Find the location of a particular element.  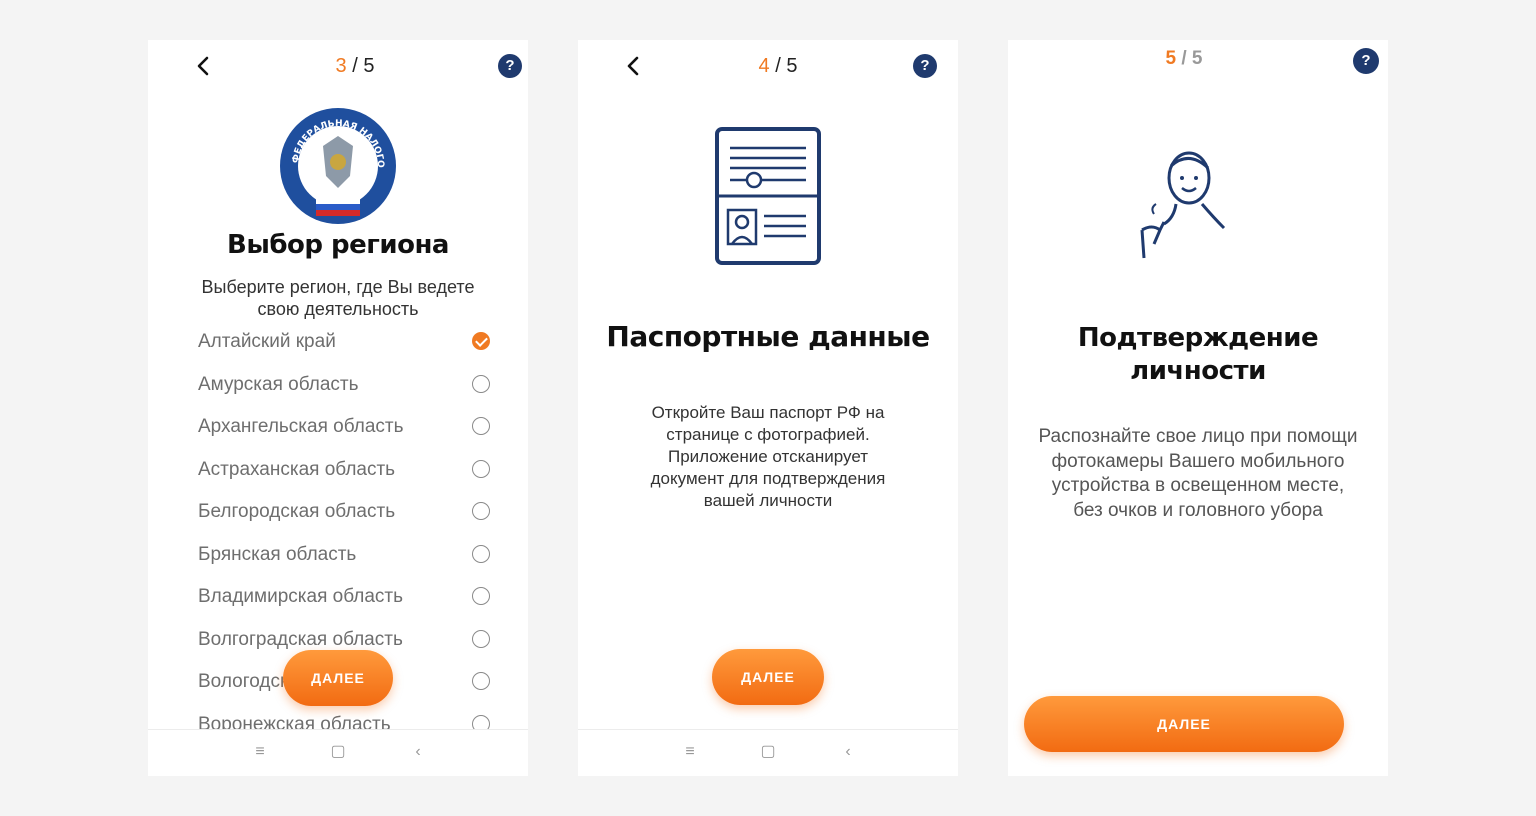

passport-icon is located at coordinates (768, 196).